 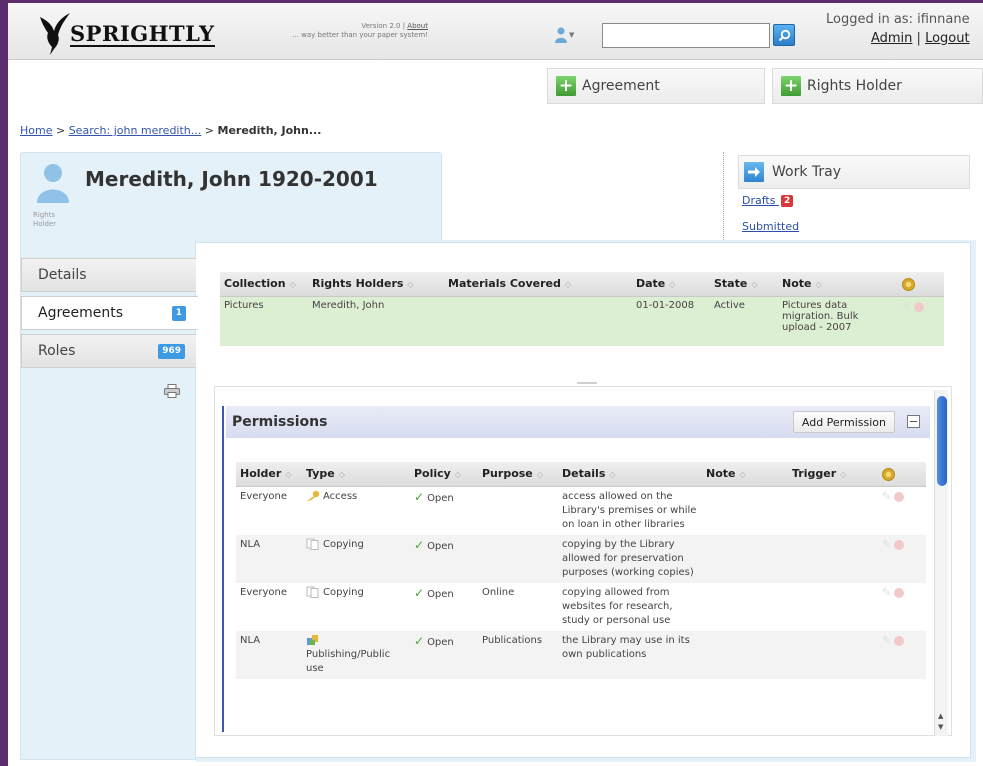 What do you see at coordinates (360, 35) in the screenshot?
I see `tagline: ... way better than your paper system!` at bounding box center [360, 35].